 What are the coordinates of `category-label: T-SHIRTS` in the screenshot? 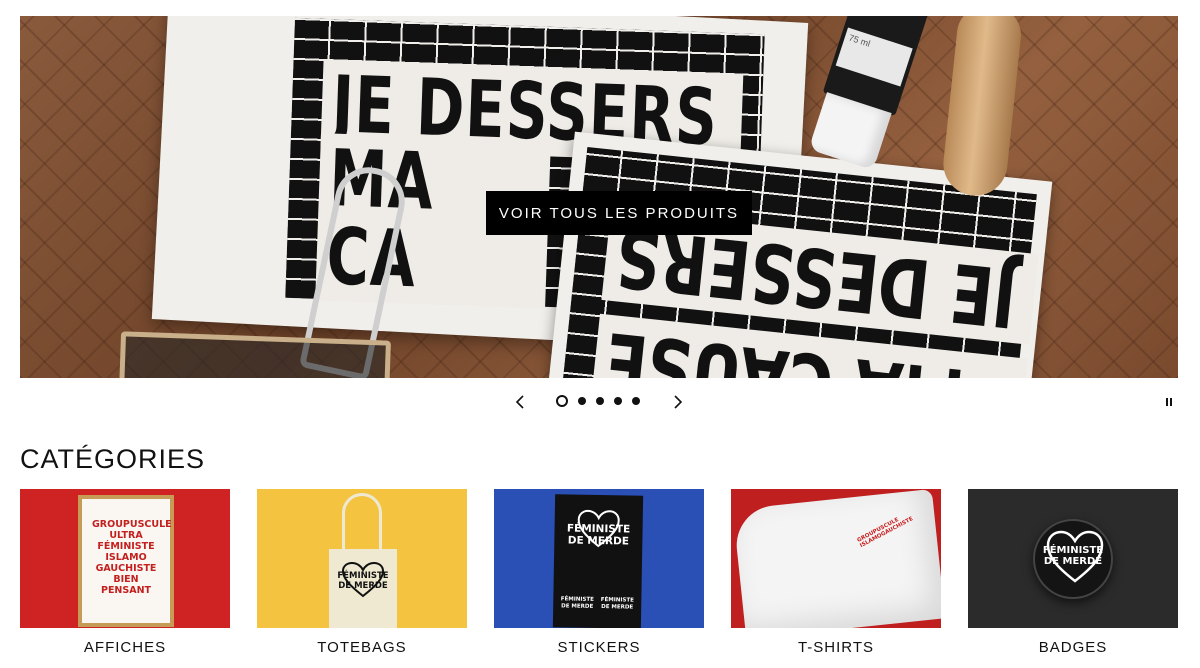 It's located at (836, 647).